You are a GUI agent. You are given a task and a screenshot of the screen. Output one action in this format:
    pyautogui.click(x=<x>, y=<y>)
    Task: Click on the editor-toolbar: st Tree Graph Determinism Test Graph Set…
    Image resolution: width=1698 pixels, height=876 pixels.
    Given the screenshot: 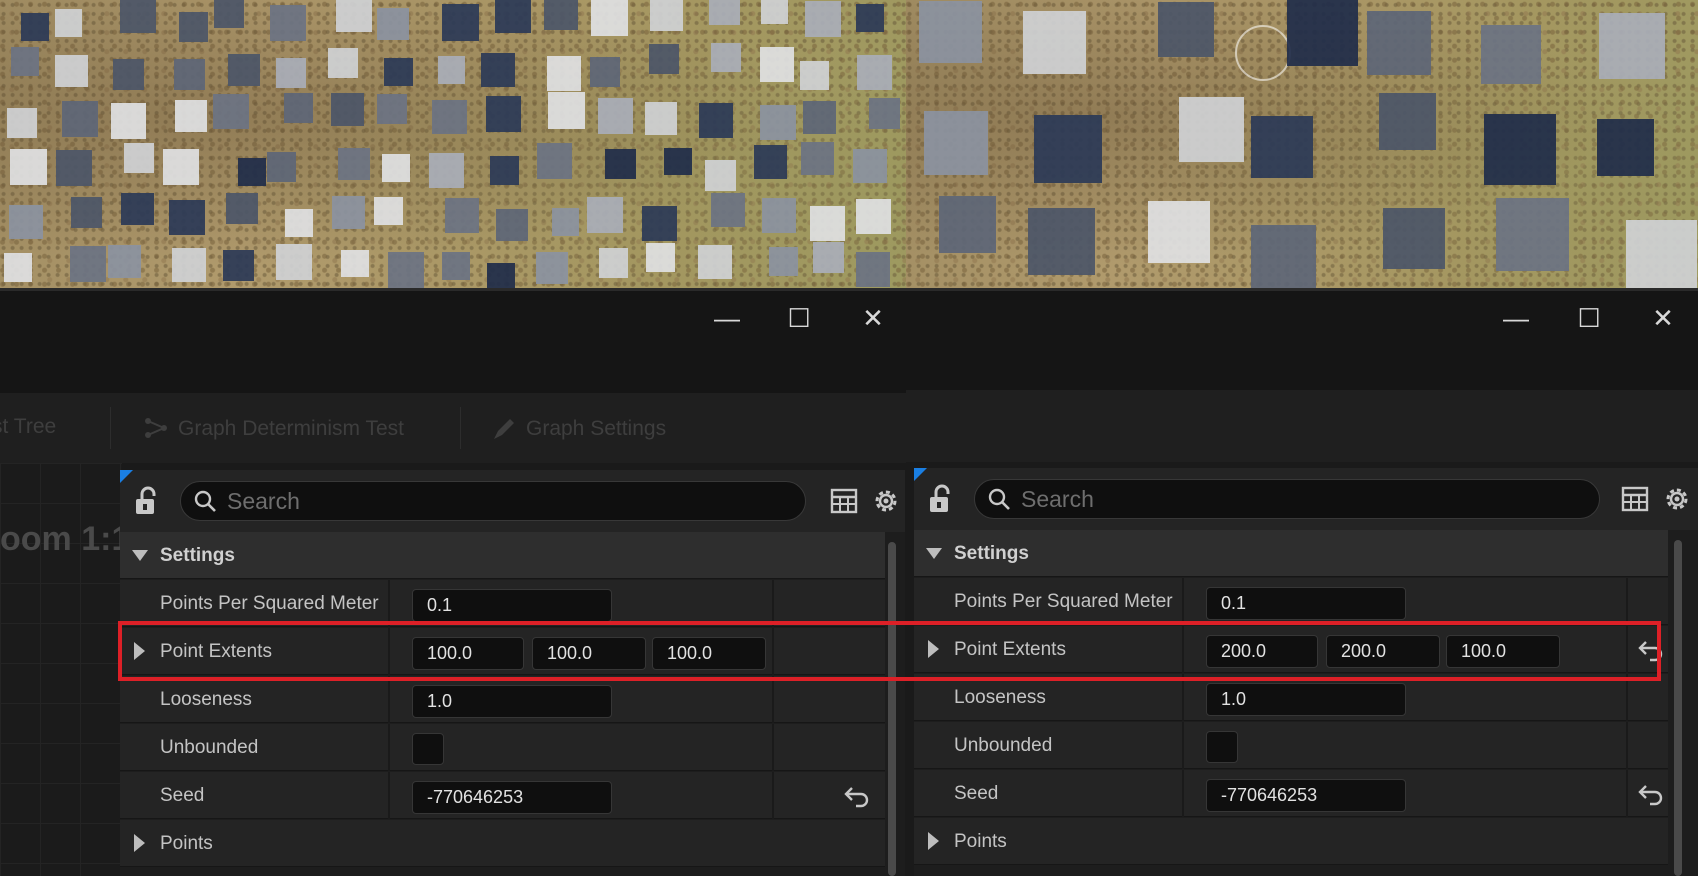 What is the action you would take?
    pyautogui.click(x=453, y=428)
    